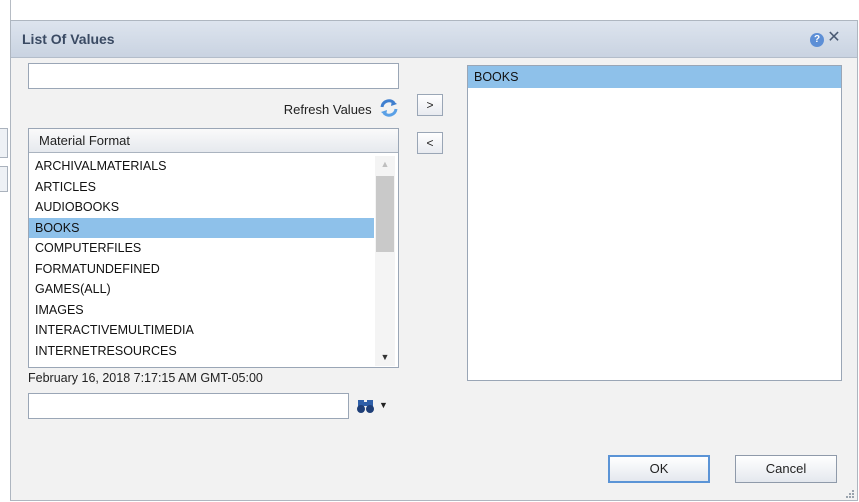 The image size is (859, 502). Describe the element at coordinates (366, 406) in the screenshot. I see `binoculars-icon` at that location.